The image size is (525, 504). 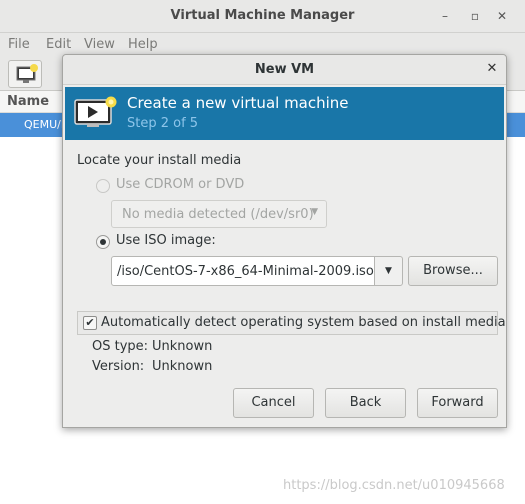 I want to click on iso-history-dropdown: ▼, so click(x=388, y=271).